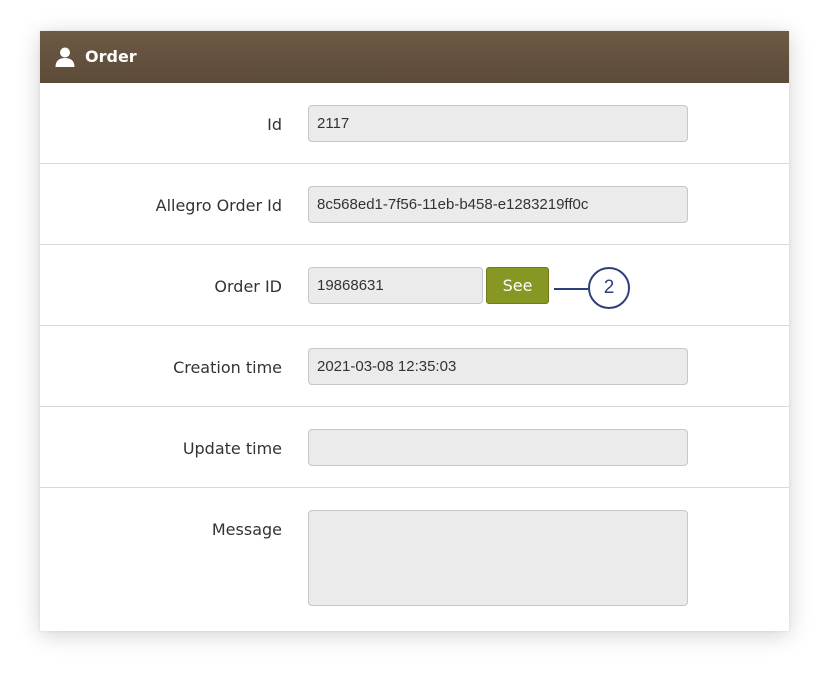  I want to click on creation-time-field: 2021-03-08 12:35:03, so click(498, 366).